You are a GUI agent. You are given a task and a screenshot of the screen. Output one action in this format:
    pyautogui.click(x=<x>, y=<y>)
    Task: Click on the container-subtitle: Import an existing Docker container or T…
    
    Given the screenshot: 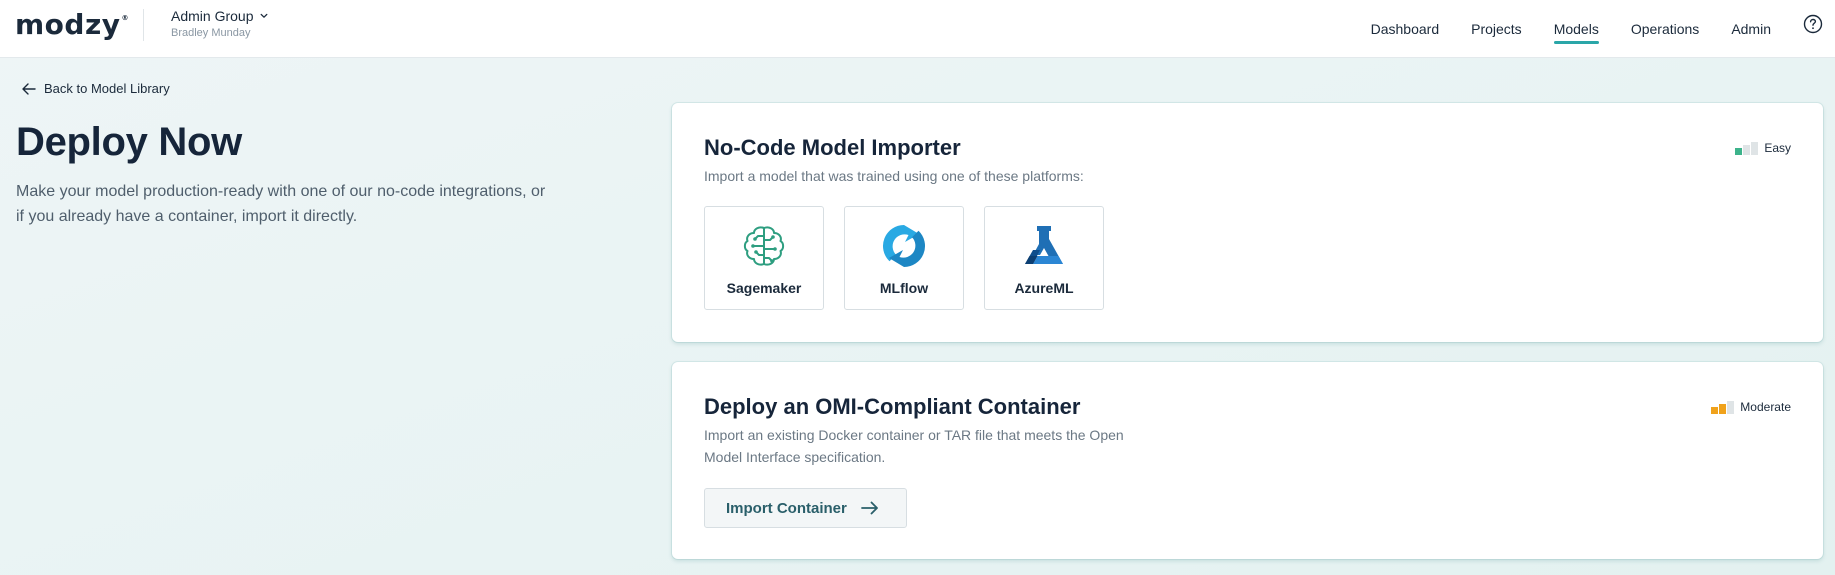 What is the action you would take?
    pyautogui.click(x=914, y=446)
    